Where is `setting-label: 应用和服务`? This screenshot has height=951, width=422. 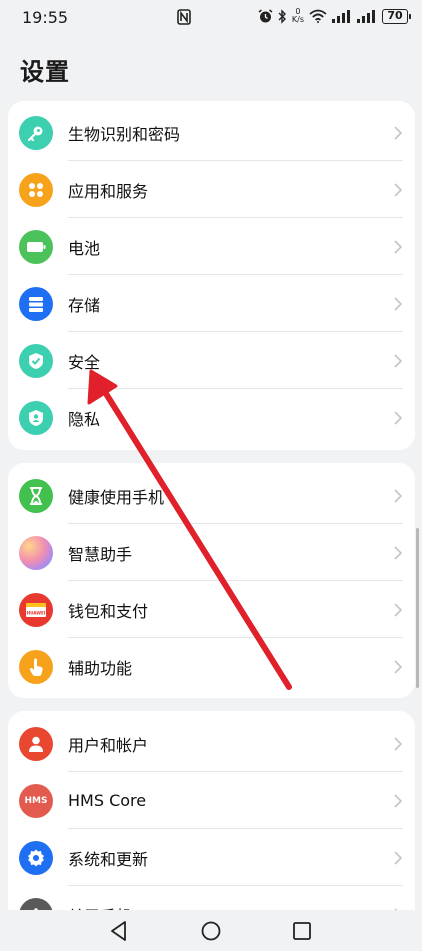 setting-label: 应用和服务 is located at coordinates (108, 191).